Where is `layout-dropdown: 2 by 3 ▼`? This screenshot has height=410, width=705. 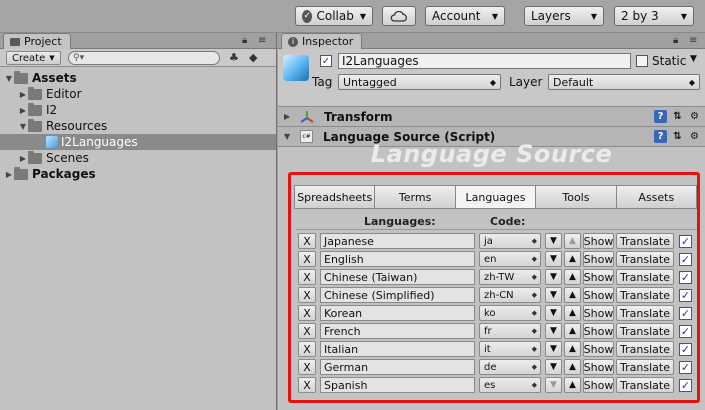
layout-dropdown: 2 by 3 ▼ is located at coordinates (654, 16).